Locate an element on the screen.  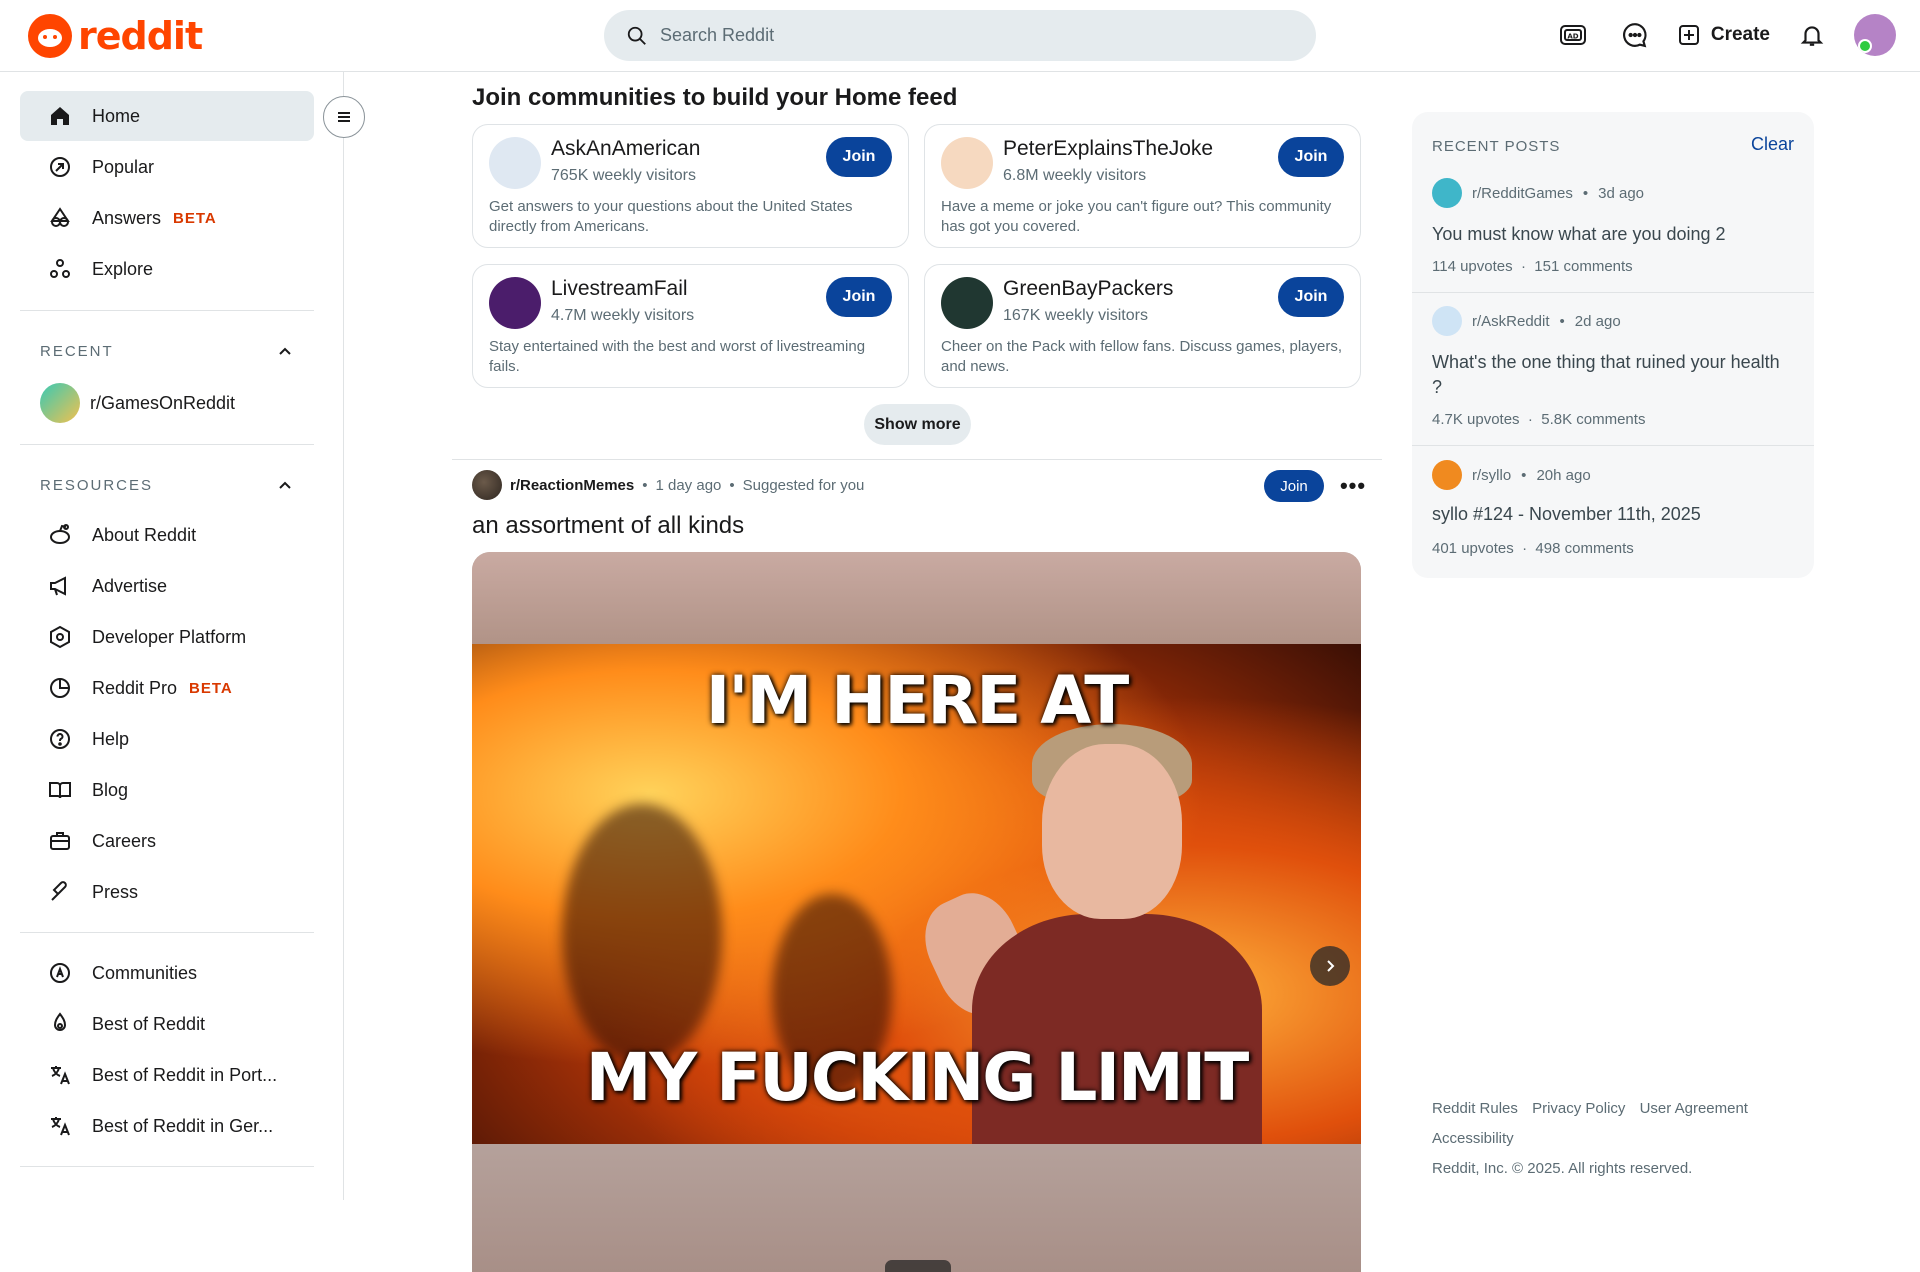
press-icon is located at coordinates (59, 891).